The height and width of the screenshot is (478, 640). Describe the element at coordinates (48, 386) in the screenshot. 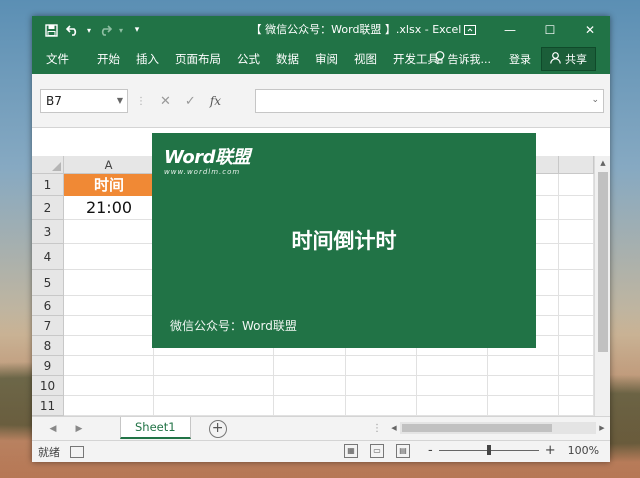

I see `row-header-10: 10` at that location.